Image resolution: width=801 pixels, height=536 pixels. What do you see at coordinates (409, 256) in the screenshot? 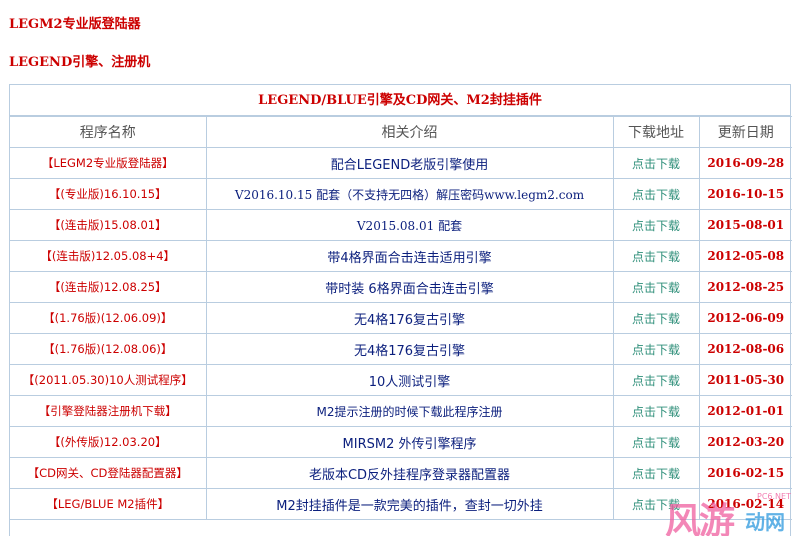
I see `program-description: 带4格界面合击连击适用引擎` at bounding box center [409, 256].